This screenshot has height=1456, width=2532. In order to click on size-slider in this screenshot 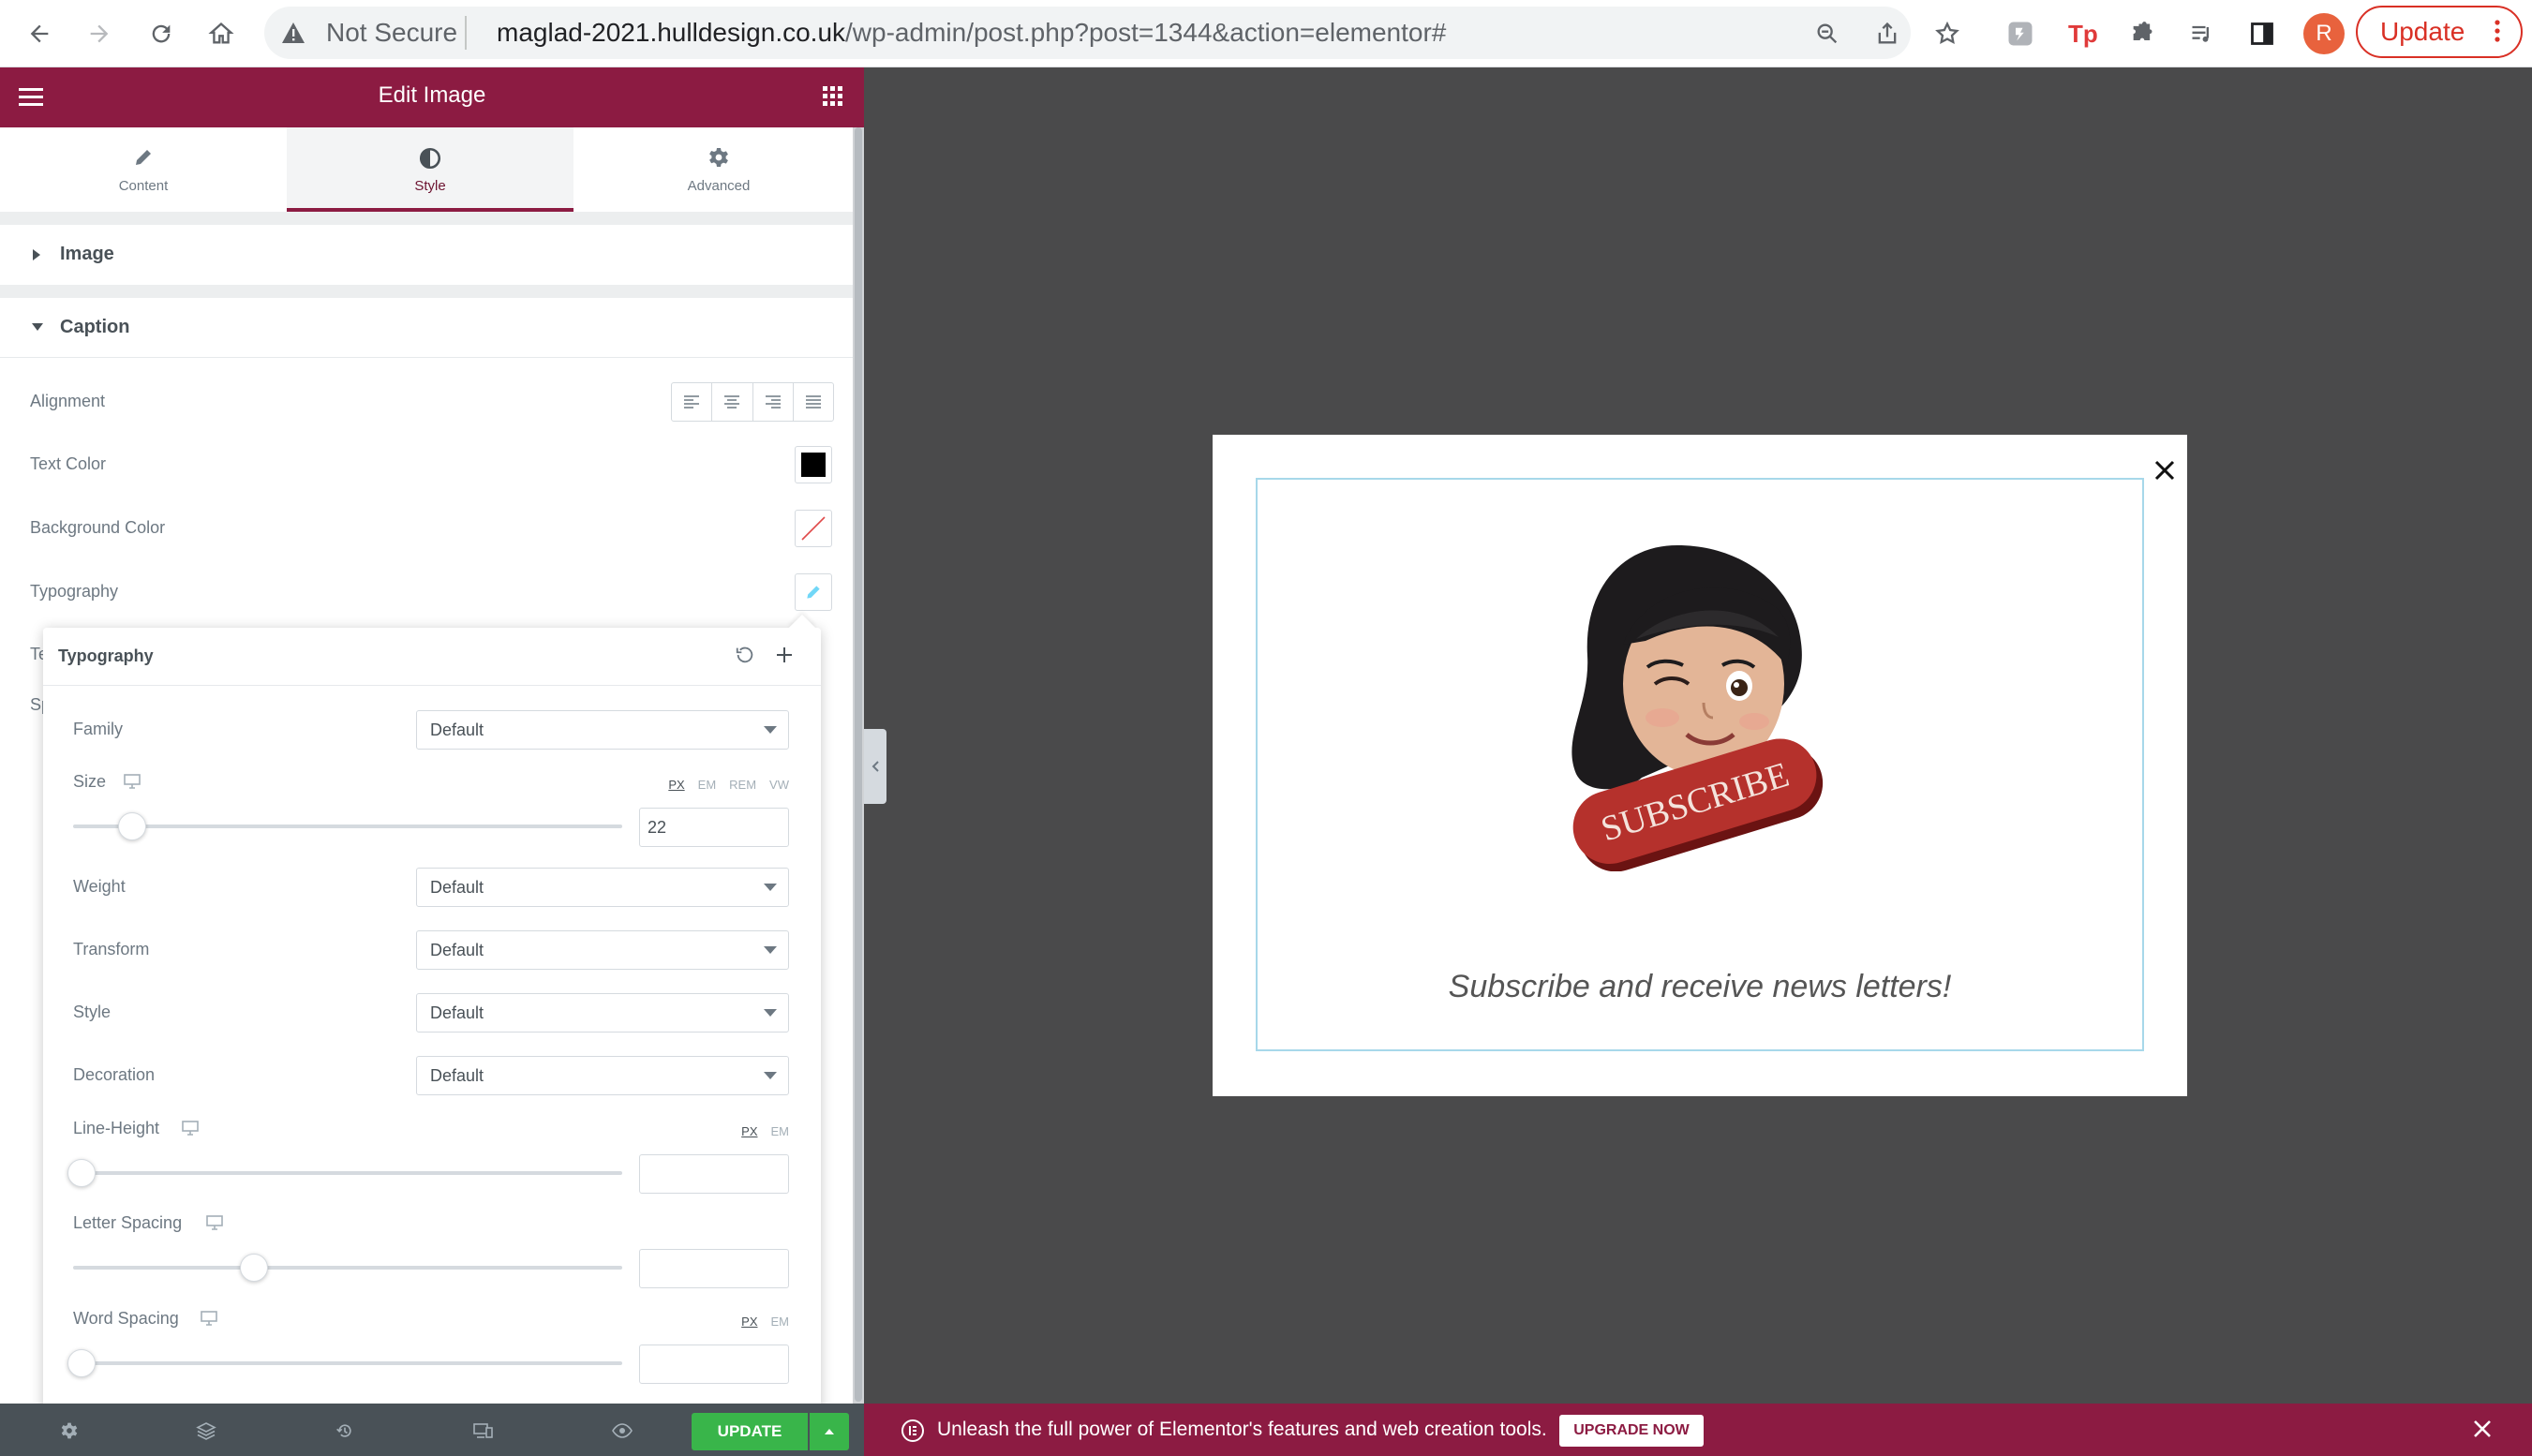, I will do `click(347, 826)`.